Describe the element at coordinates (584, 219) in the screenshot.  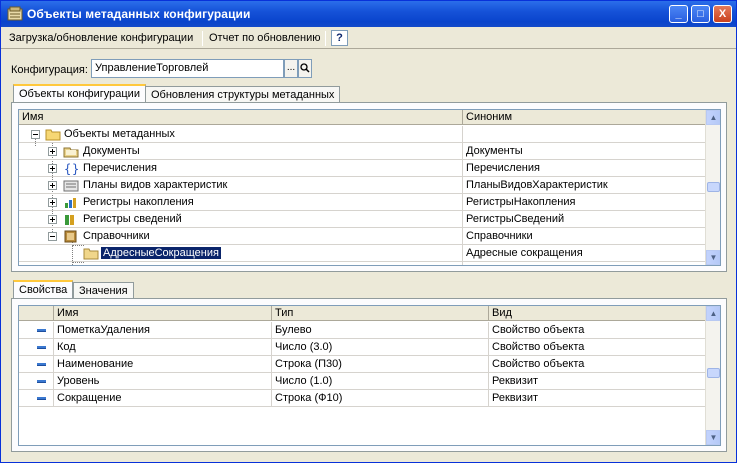
I see `tree-cell-synonym: РегистрыСведений` at that location.